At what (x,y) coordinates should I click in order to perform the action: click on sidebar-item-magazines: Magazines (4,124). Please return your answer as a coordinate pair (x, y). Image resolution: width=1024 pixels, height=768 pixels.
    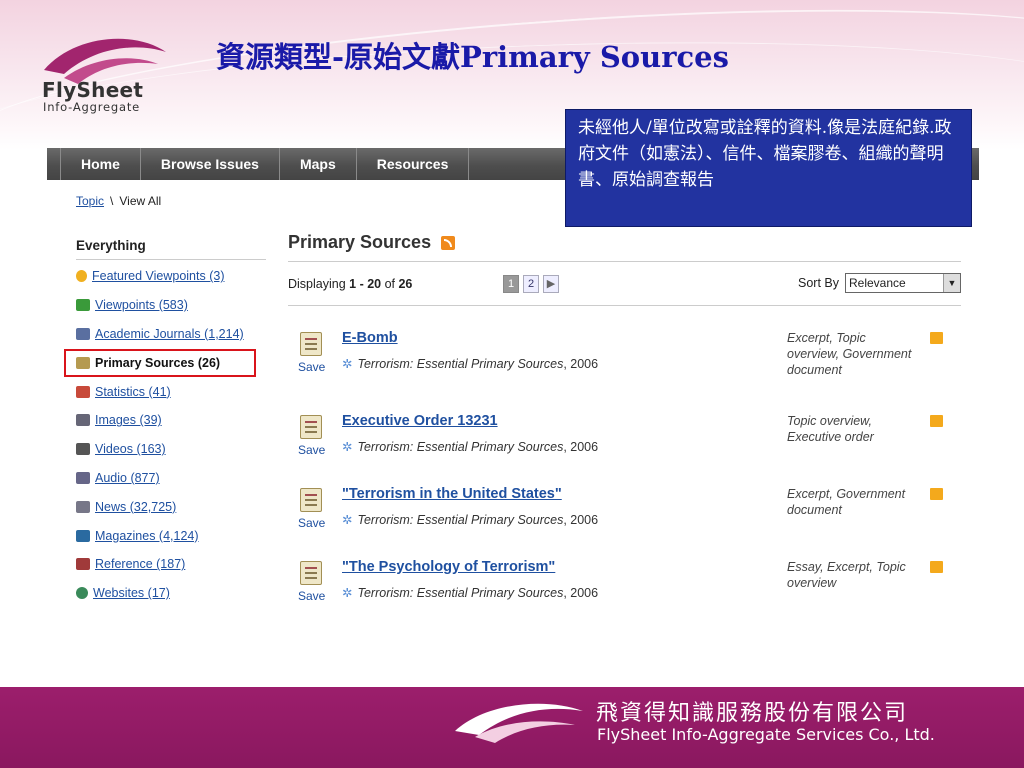
    Looking at the image, I should click on (173, 535).